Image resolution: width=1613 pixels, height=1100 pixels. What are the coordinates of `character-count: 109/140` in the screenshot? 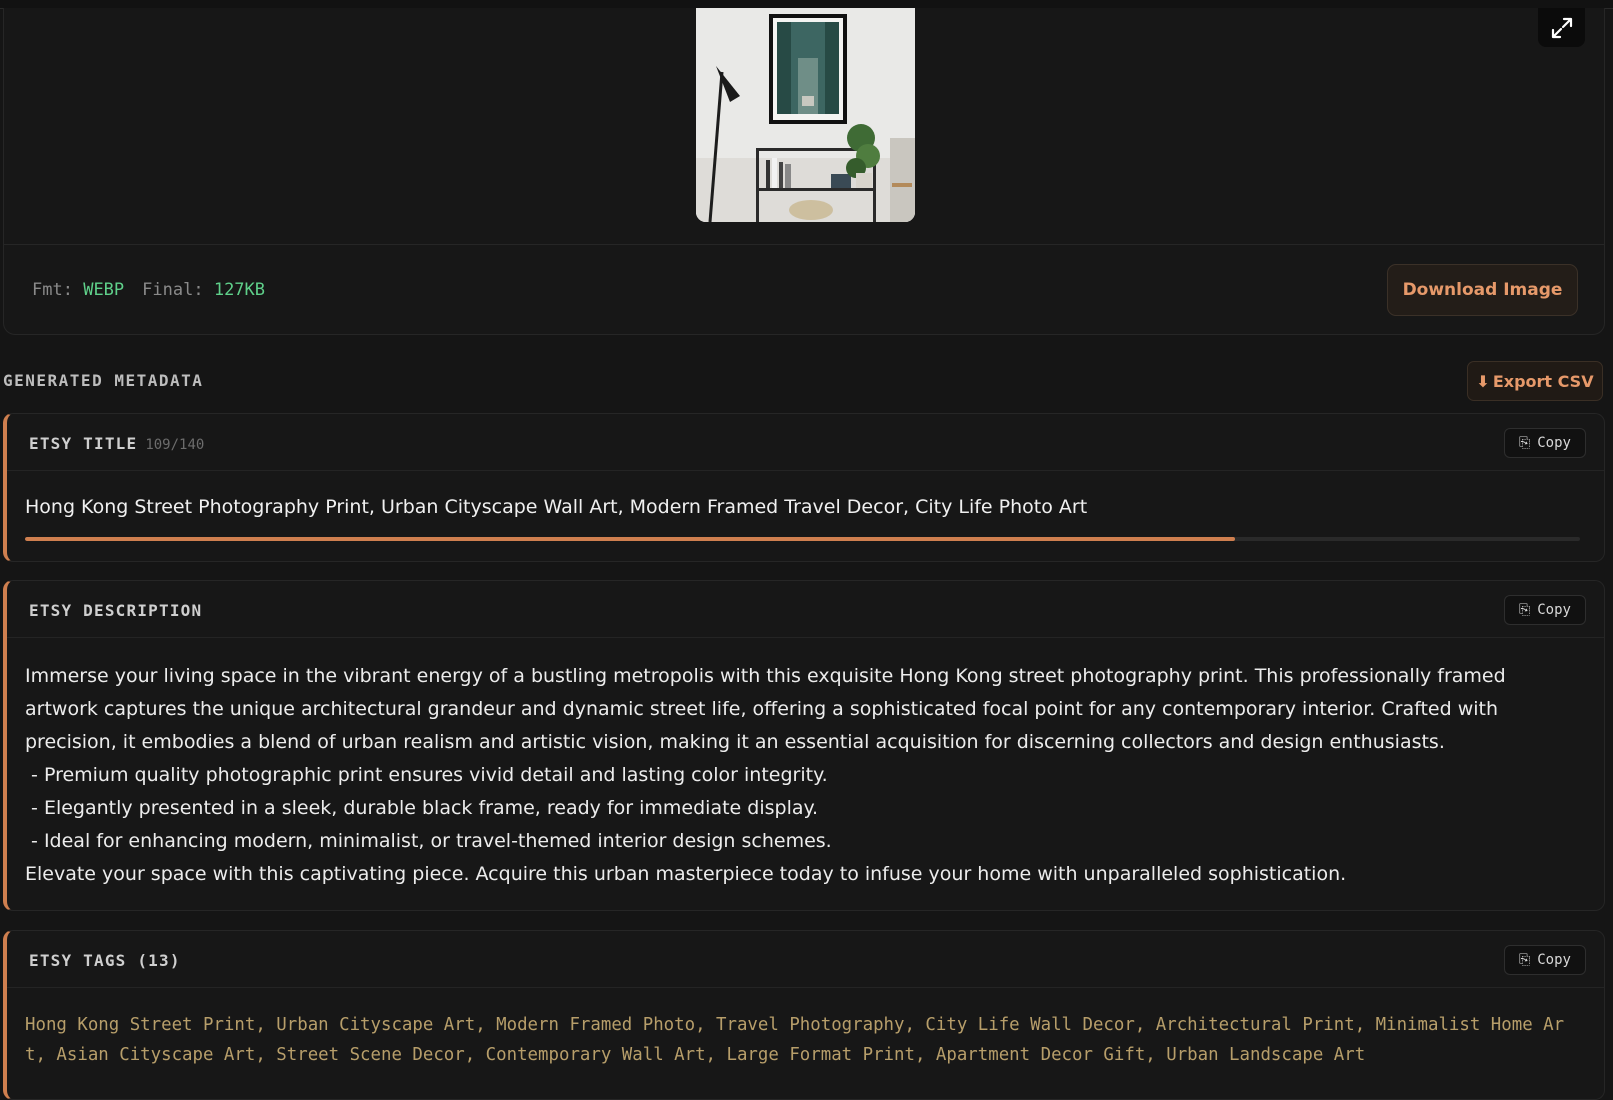 It's located at (175, 445).